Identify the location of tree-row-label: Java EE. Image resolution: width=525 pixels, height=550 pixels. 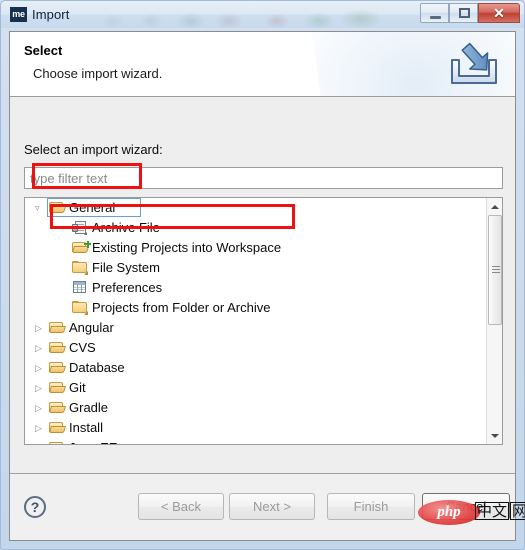
(93, 441).